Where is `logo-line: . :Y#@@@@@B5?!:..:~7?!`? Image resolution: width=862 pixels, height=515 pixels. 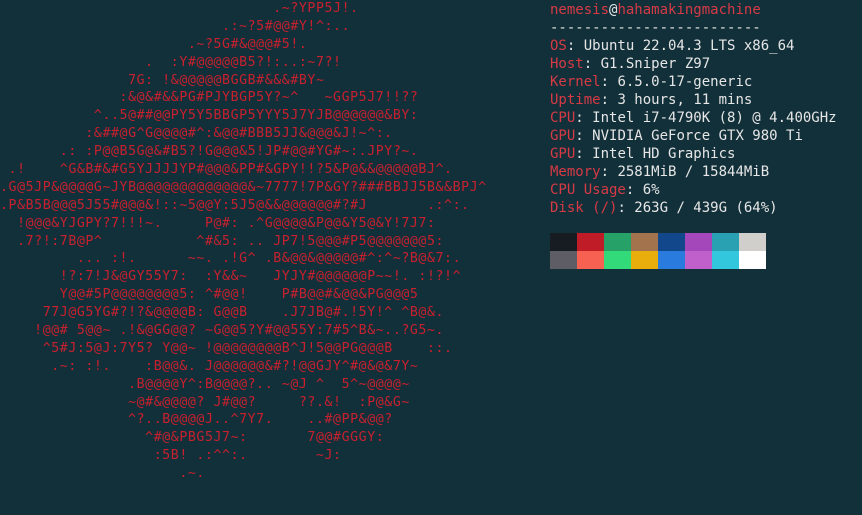 logo-line: . :Y#@@@@@B5?!:..:~7?! is located at coordinates (171, 62).